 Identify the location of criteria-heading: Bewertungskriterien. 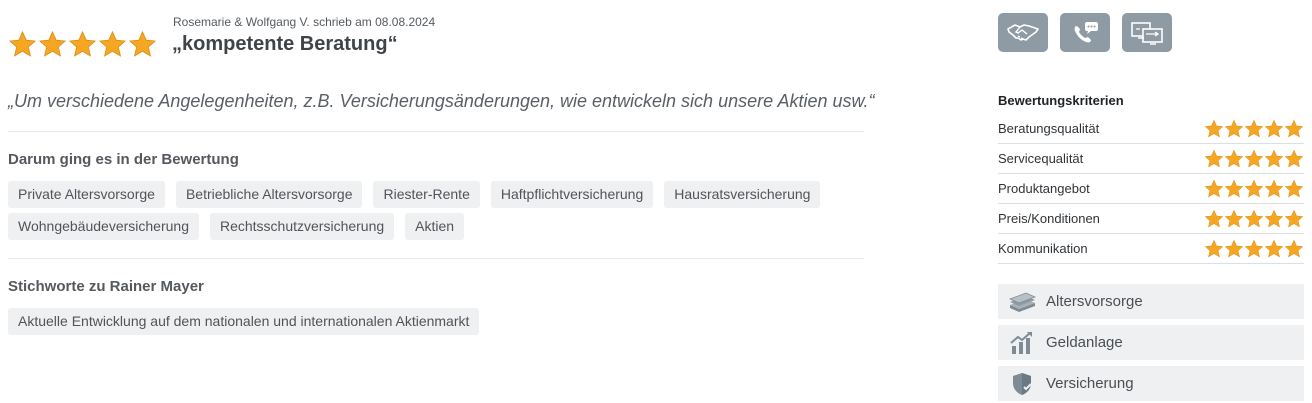
(1061, 100).